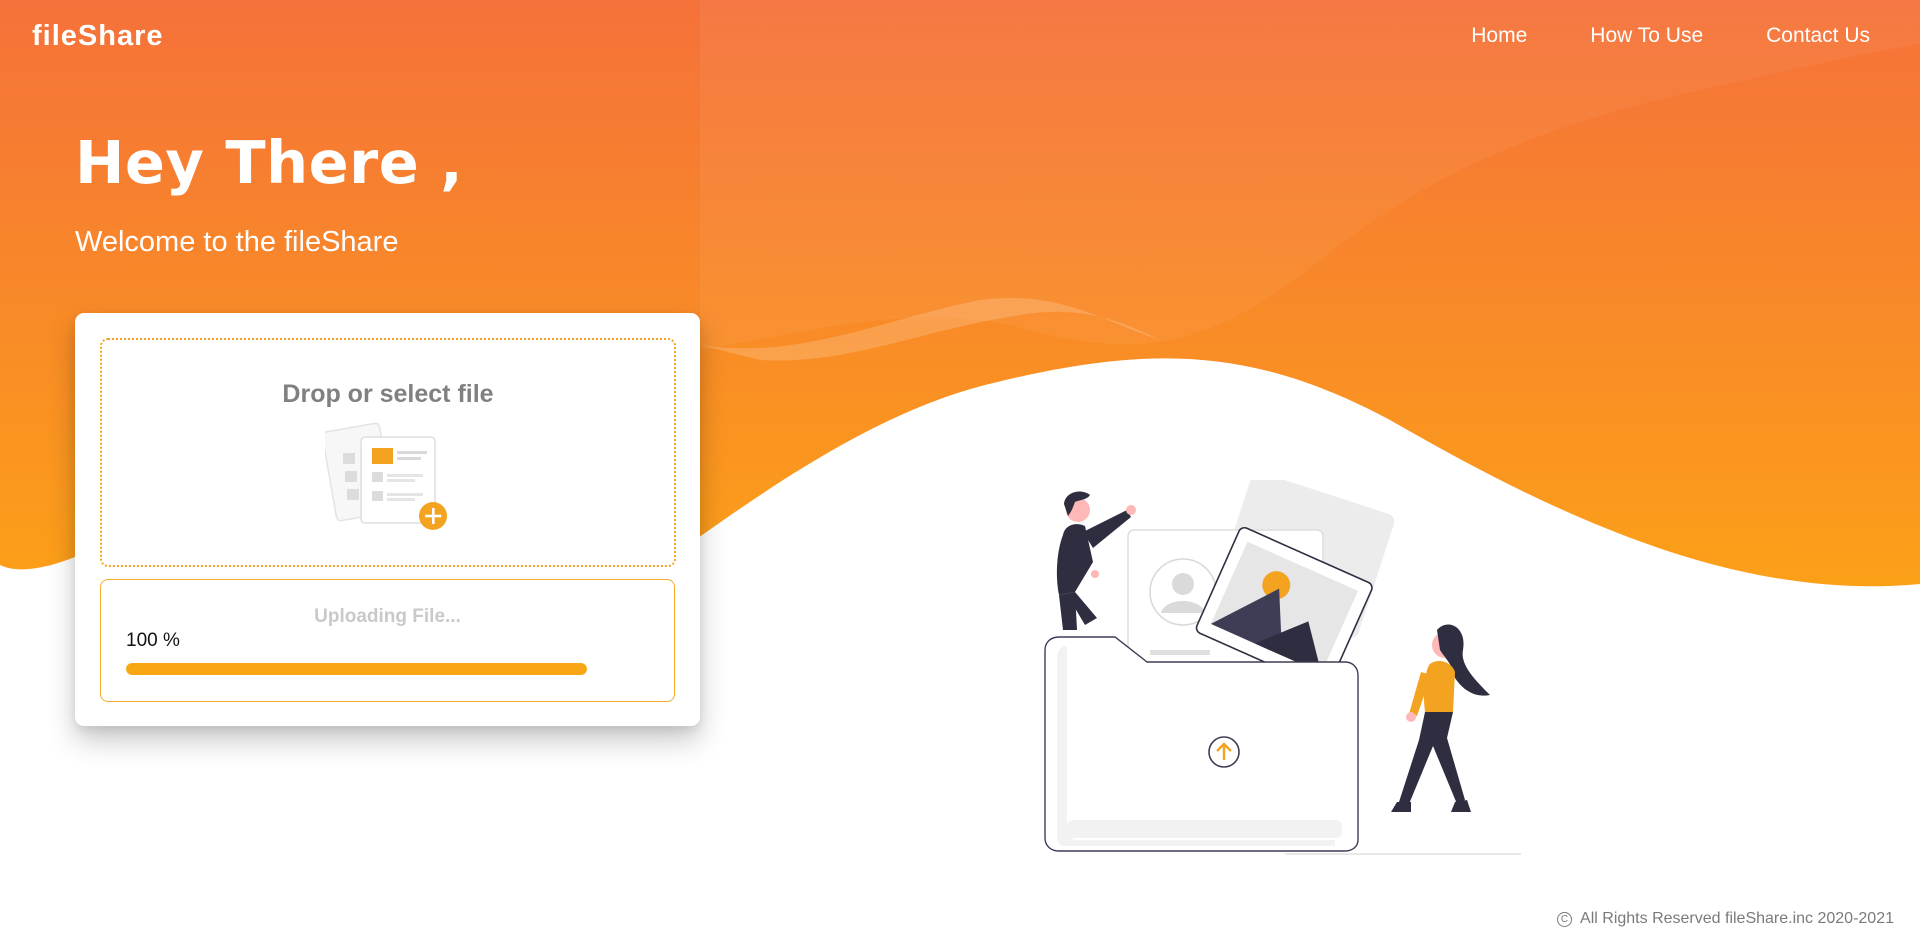  I want to click on people-upload-folder-illustration, so click(1282, 667).